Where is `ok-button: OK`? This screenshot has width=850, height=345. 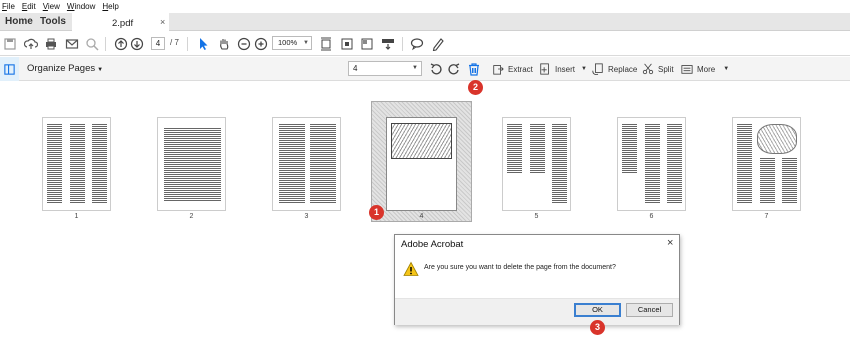 ok-button: OK is located at coordinates (597, 310).